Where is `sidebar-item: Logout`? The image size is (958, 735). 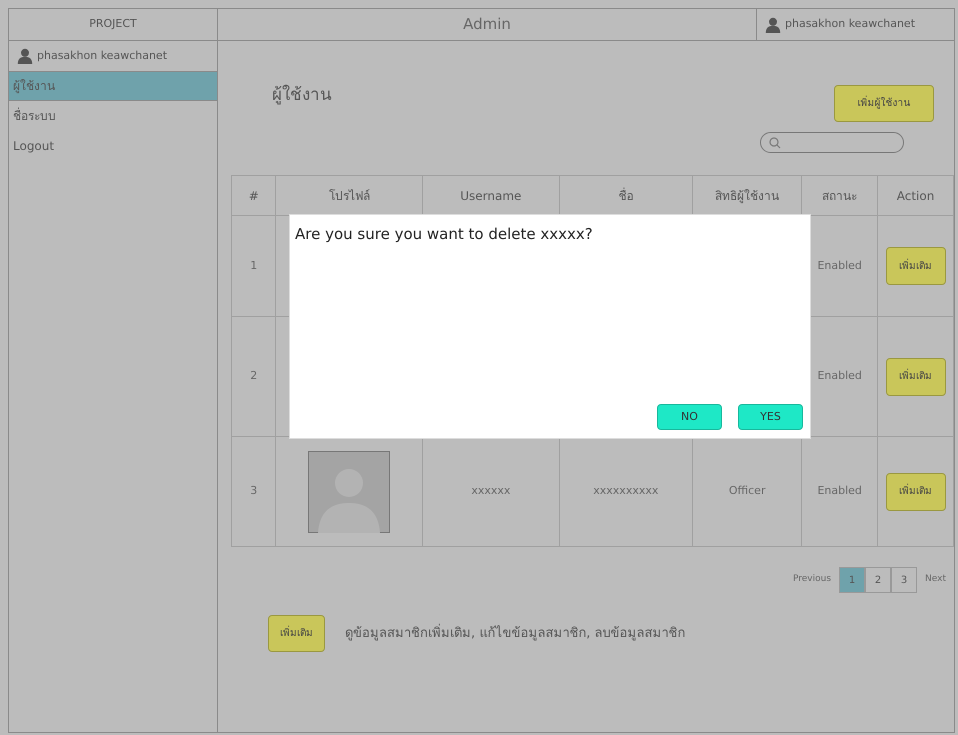 sidebar-item: Logout is located at coordinates (113, 146).